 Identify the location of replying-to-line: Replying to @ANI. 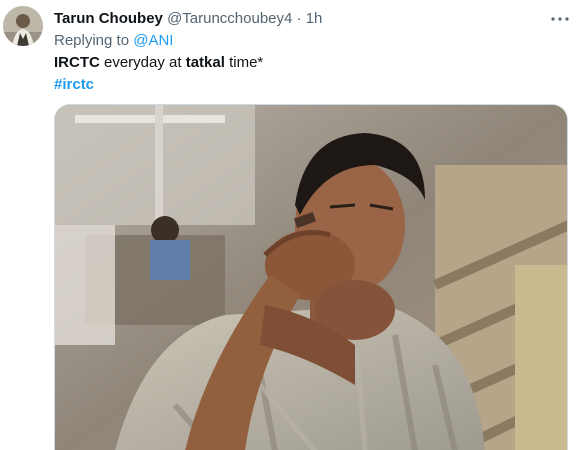
(113, 41).